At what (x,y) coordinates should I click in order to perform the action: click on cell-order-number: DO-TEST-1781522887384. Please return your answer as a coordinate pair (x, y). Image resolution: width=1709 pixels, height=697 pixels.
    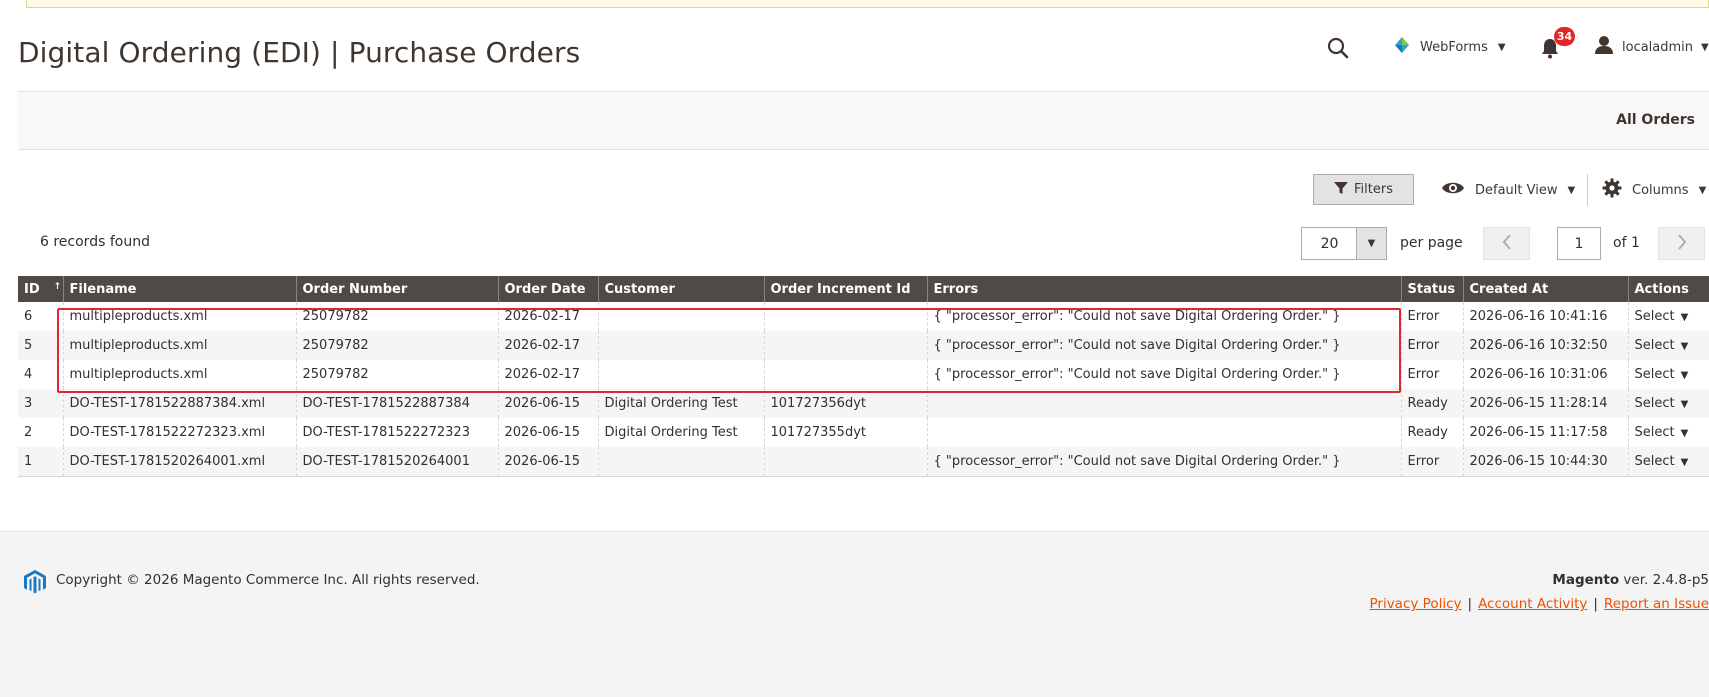
    Looking at the image, I should click on (397, 403).